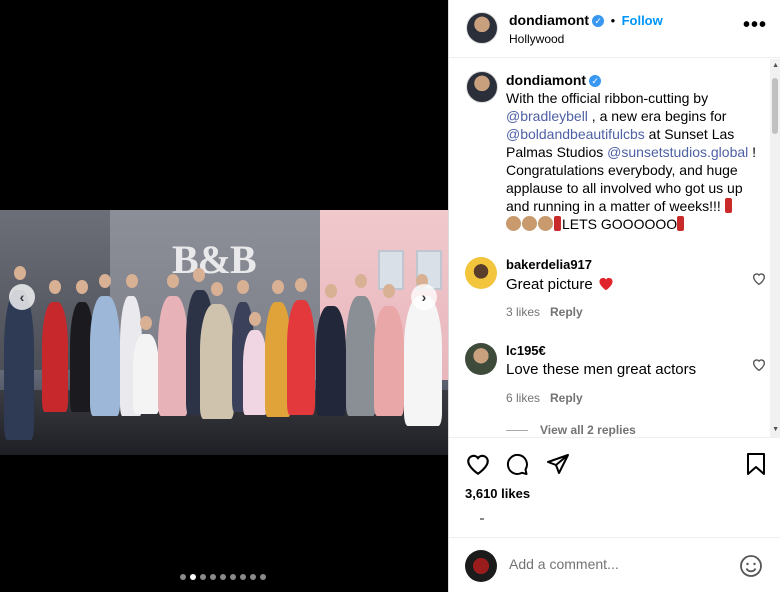 The height and width of the screenshot is (592, 780). What do you see at coordinates (517, 464) in the screenshot?
I see `comment-icon` at bounding box center [517, 464].